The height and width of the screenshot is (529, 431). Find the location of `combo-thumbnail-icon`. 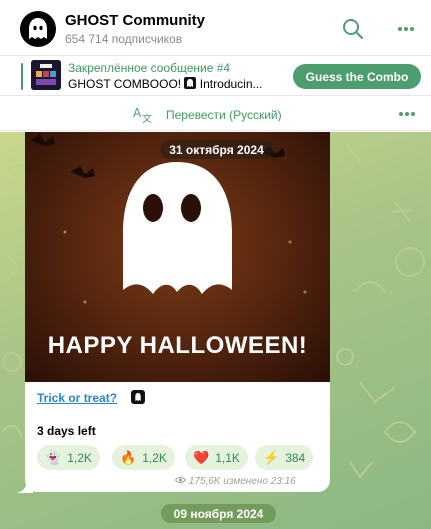

combo-thumbnail-icon is located at coordinates (46, 75).